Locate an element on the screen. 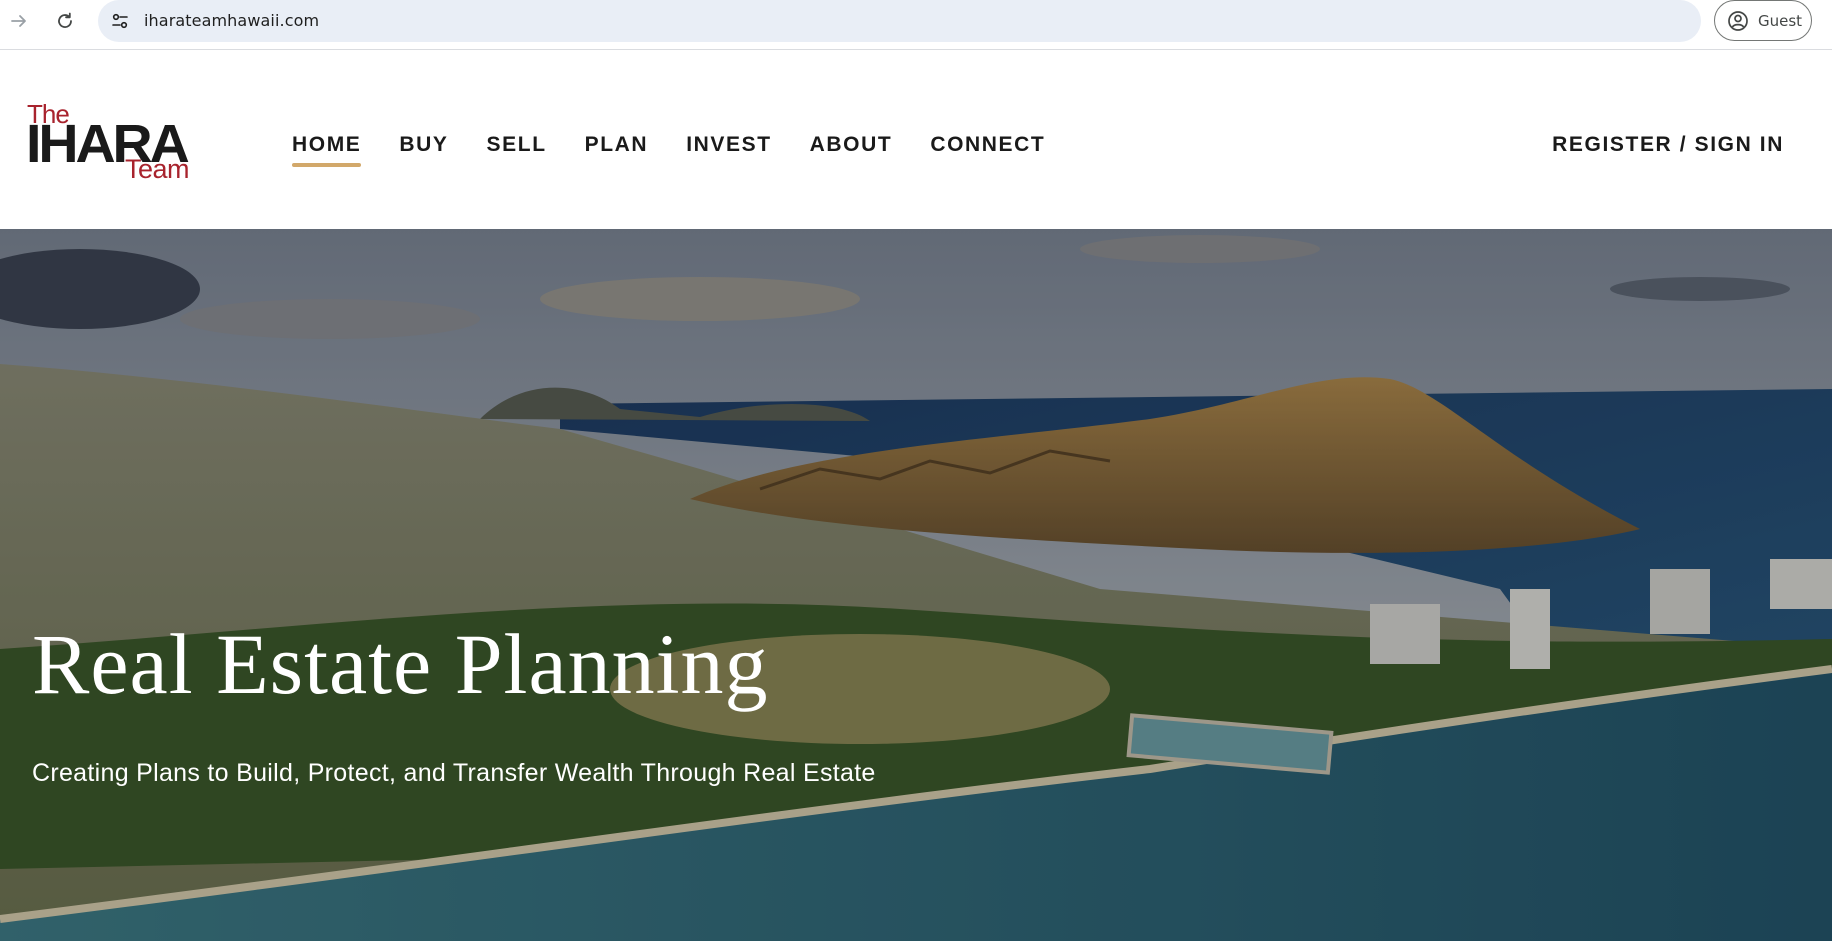 This screenshot has height=941, width=1832. url-text: iharateamhawaii.com is located at coordinates (231, 20).